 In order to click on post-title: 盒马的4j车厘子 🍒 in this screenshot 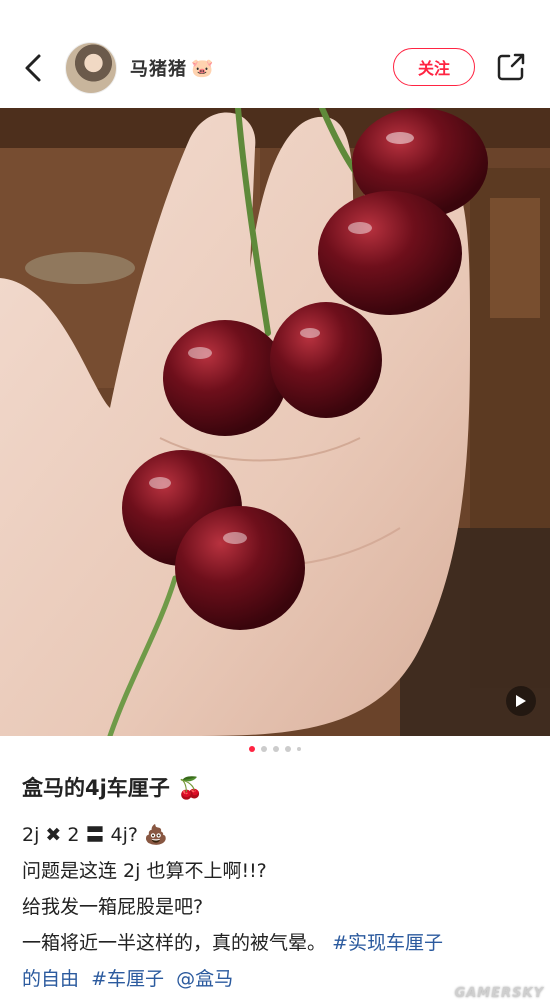, I will do `click(279, 788)`.